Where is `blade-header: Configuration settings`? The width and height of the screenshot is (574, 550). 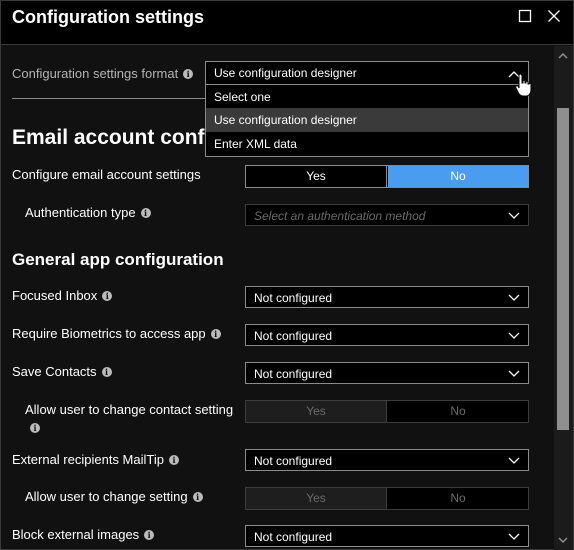 blade-header: Configuration settings is located at coordinates (287, 23).